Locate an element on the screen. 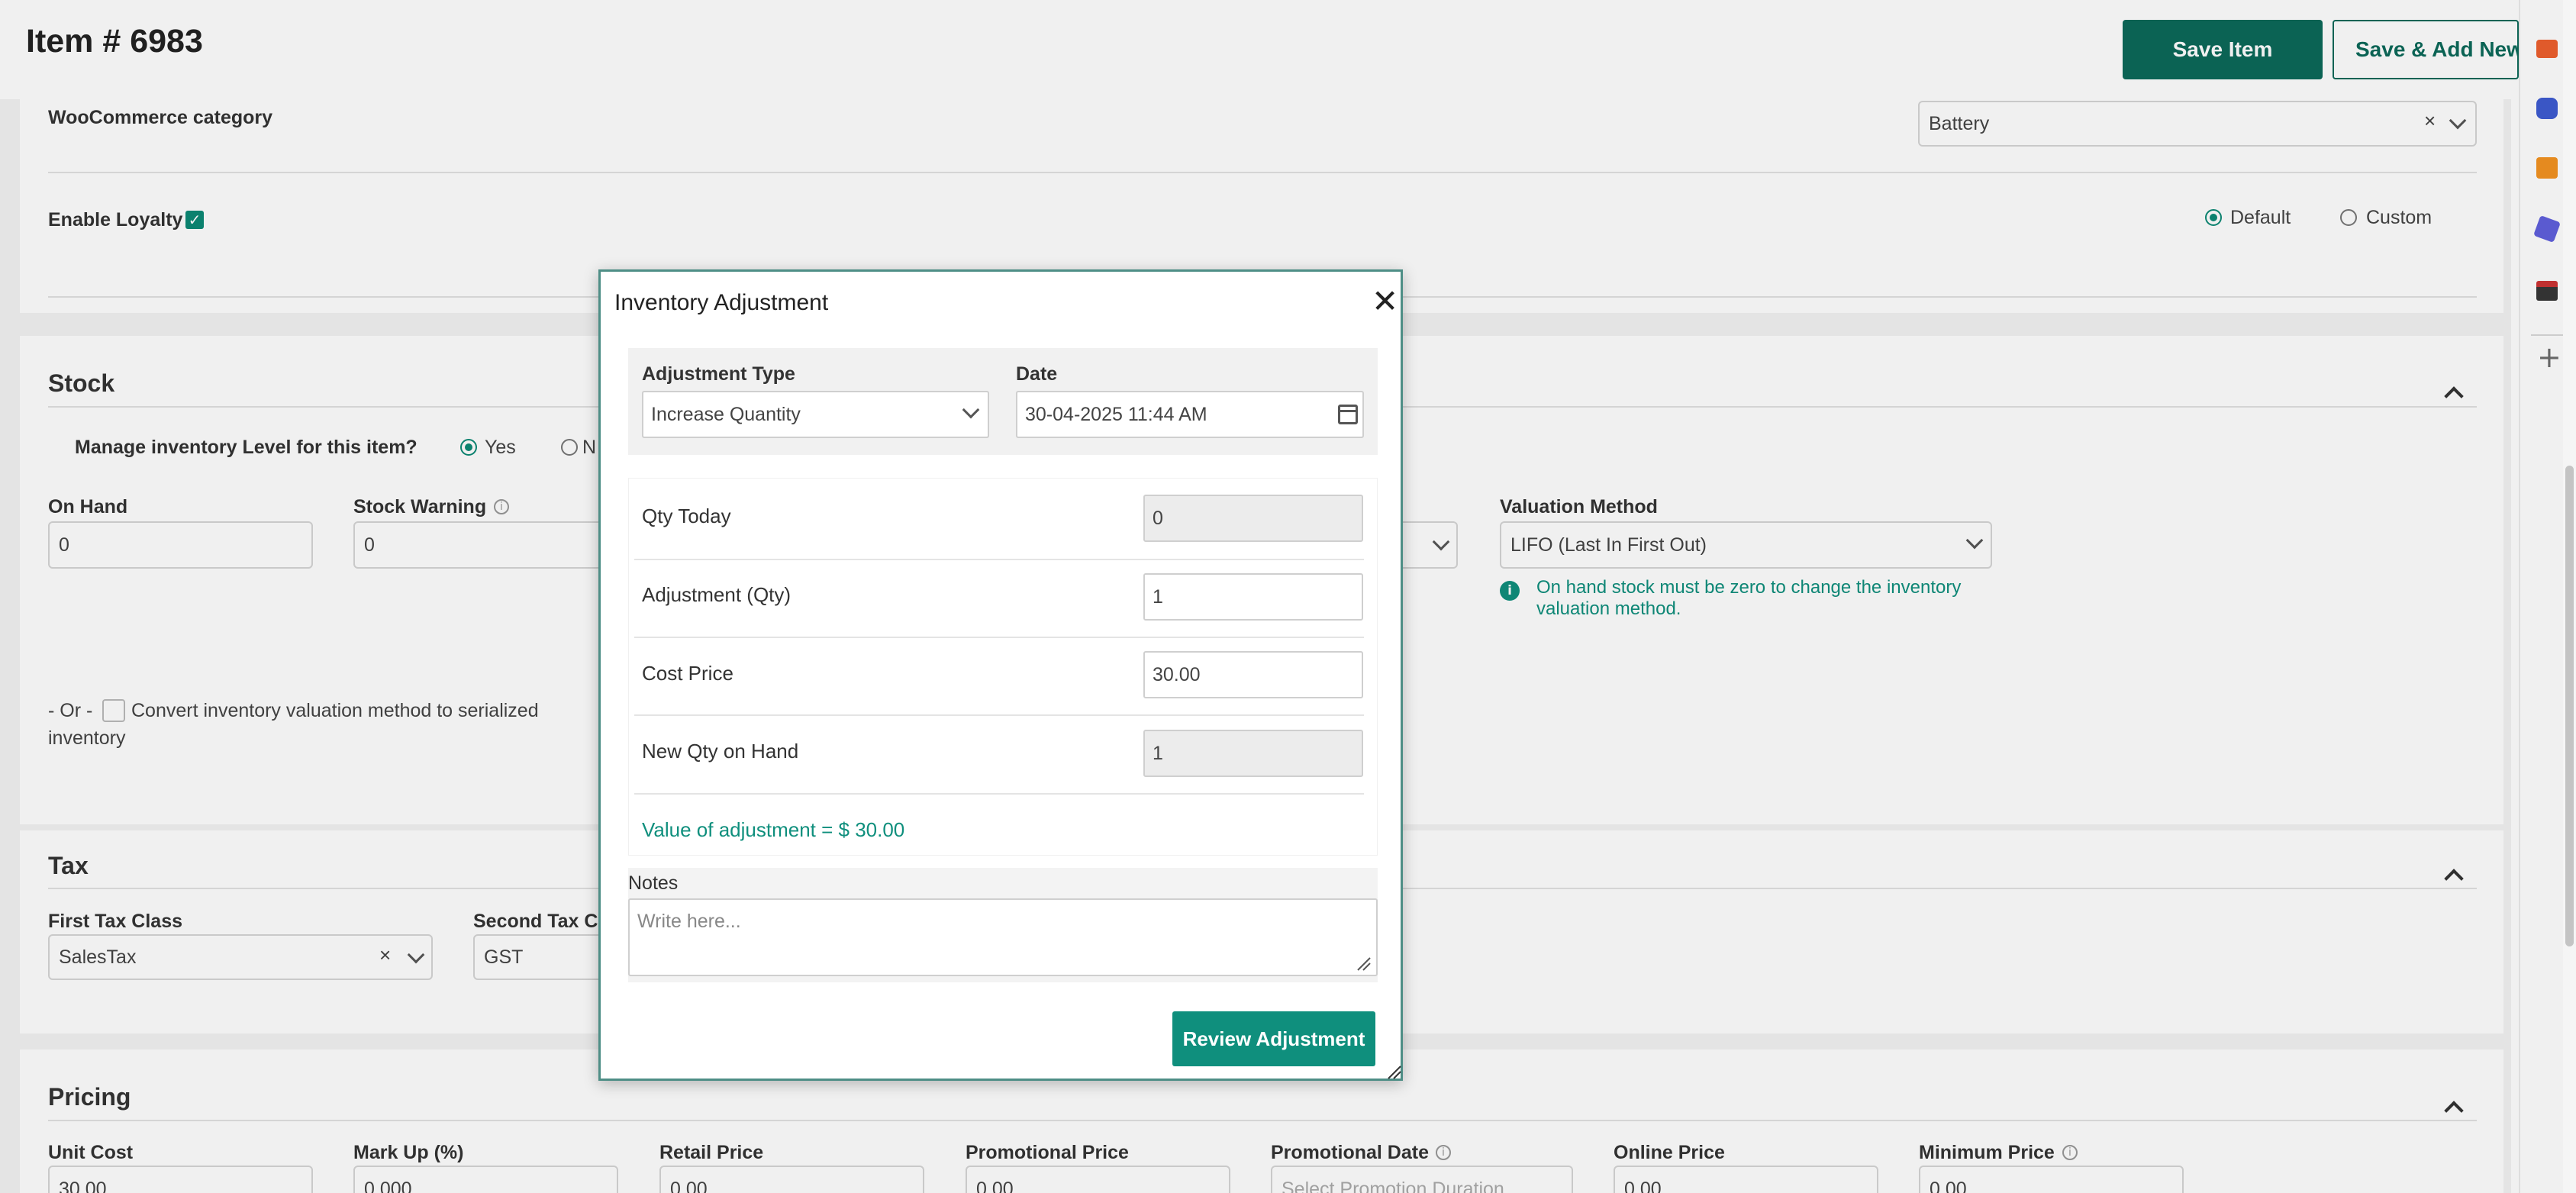 This screenshot has height=1193, width=2576. modal-title: Inventory Adjustment is located at coordinates (721, 302).